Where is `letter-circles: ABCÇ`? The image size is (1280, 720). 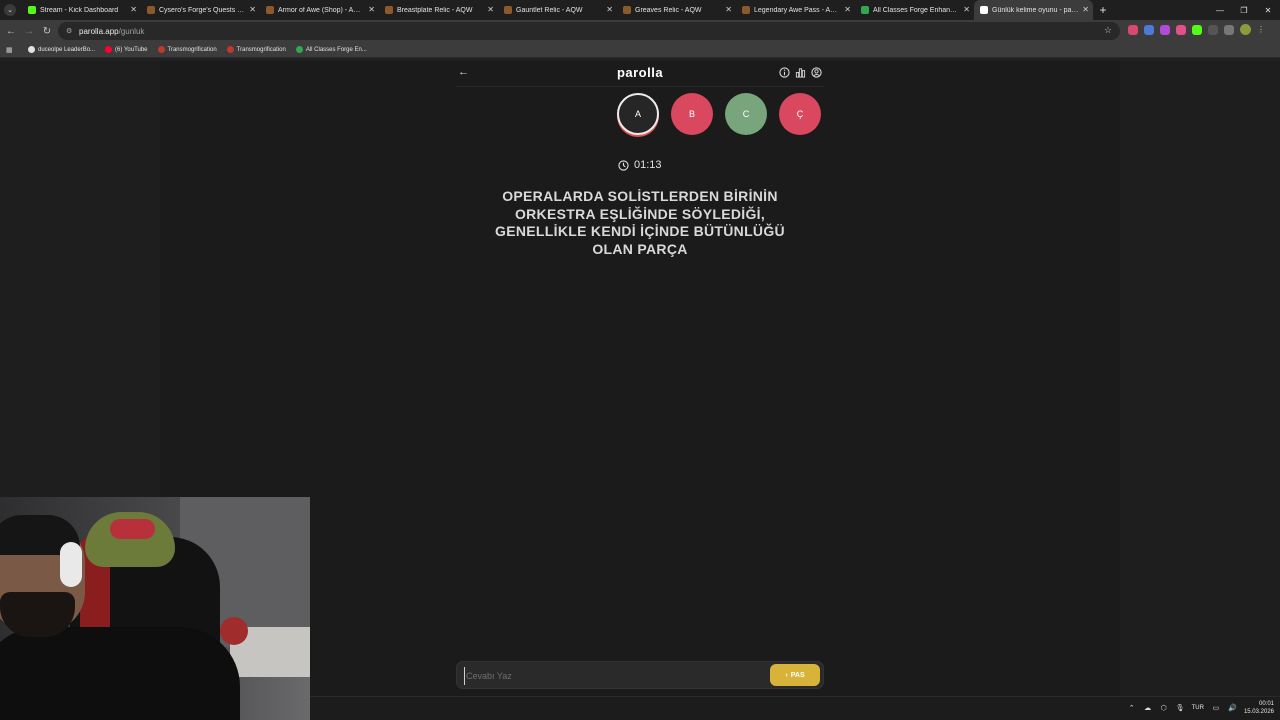 letter-circles: ABCÇ is located at coordinates (719, 114).